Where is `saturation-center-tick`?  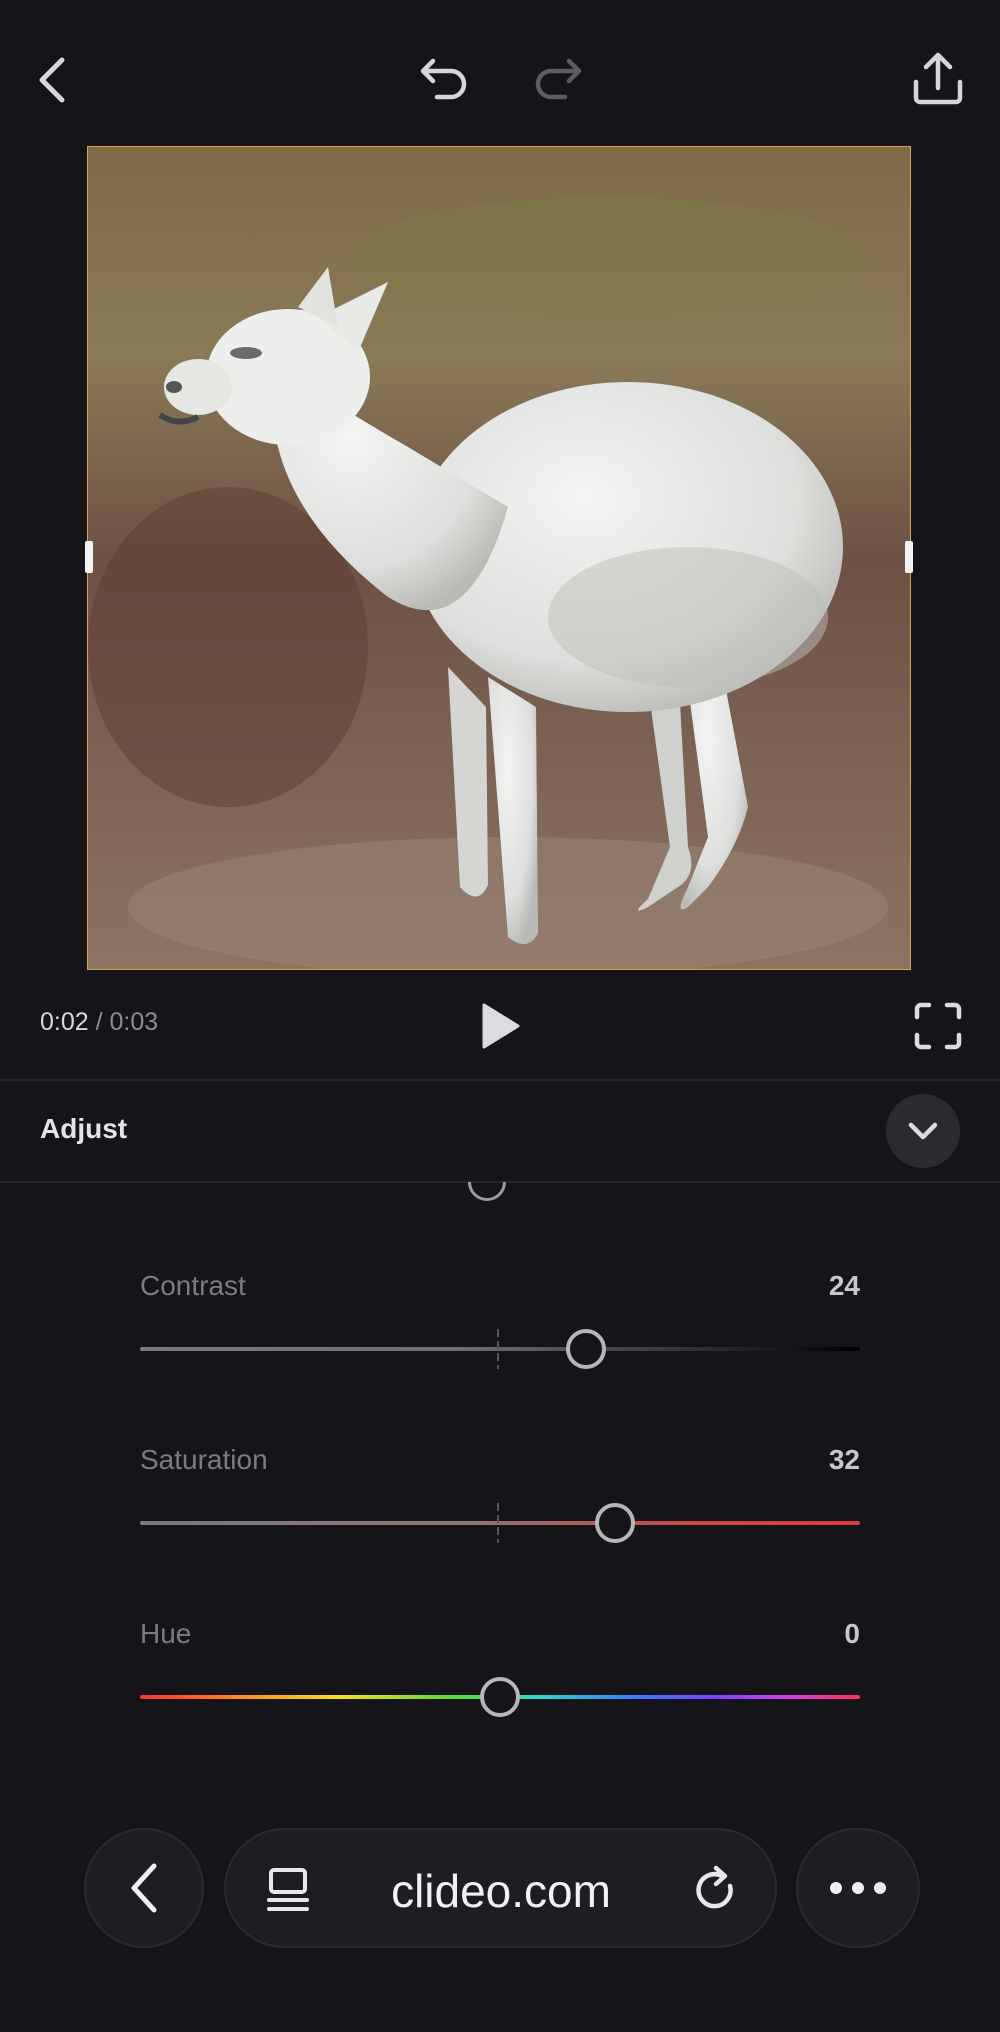
saturation-center-tick is located at coordinates (498, 1523).